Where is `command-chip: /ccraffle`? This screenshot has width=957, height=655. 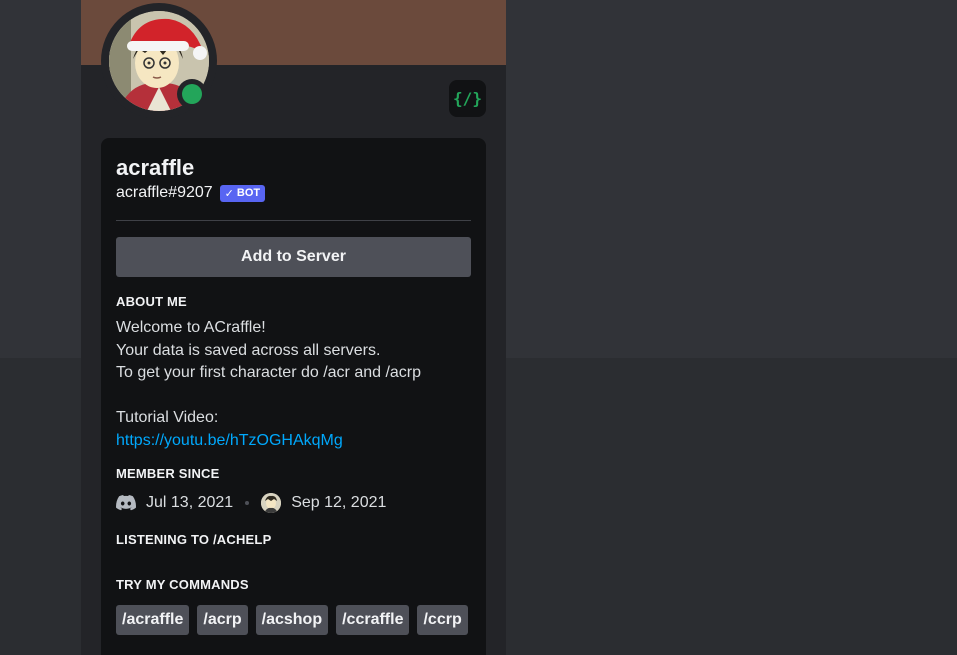
command-chip: /ccraffle is located at coordinates (373, 620).